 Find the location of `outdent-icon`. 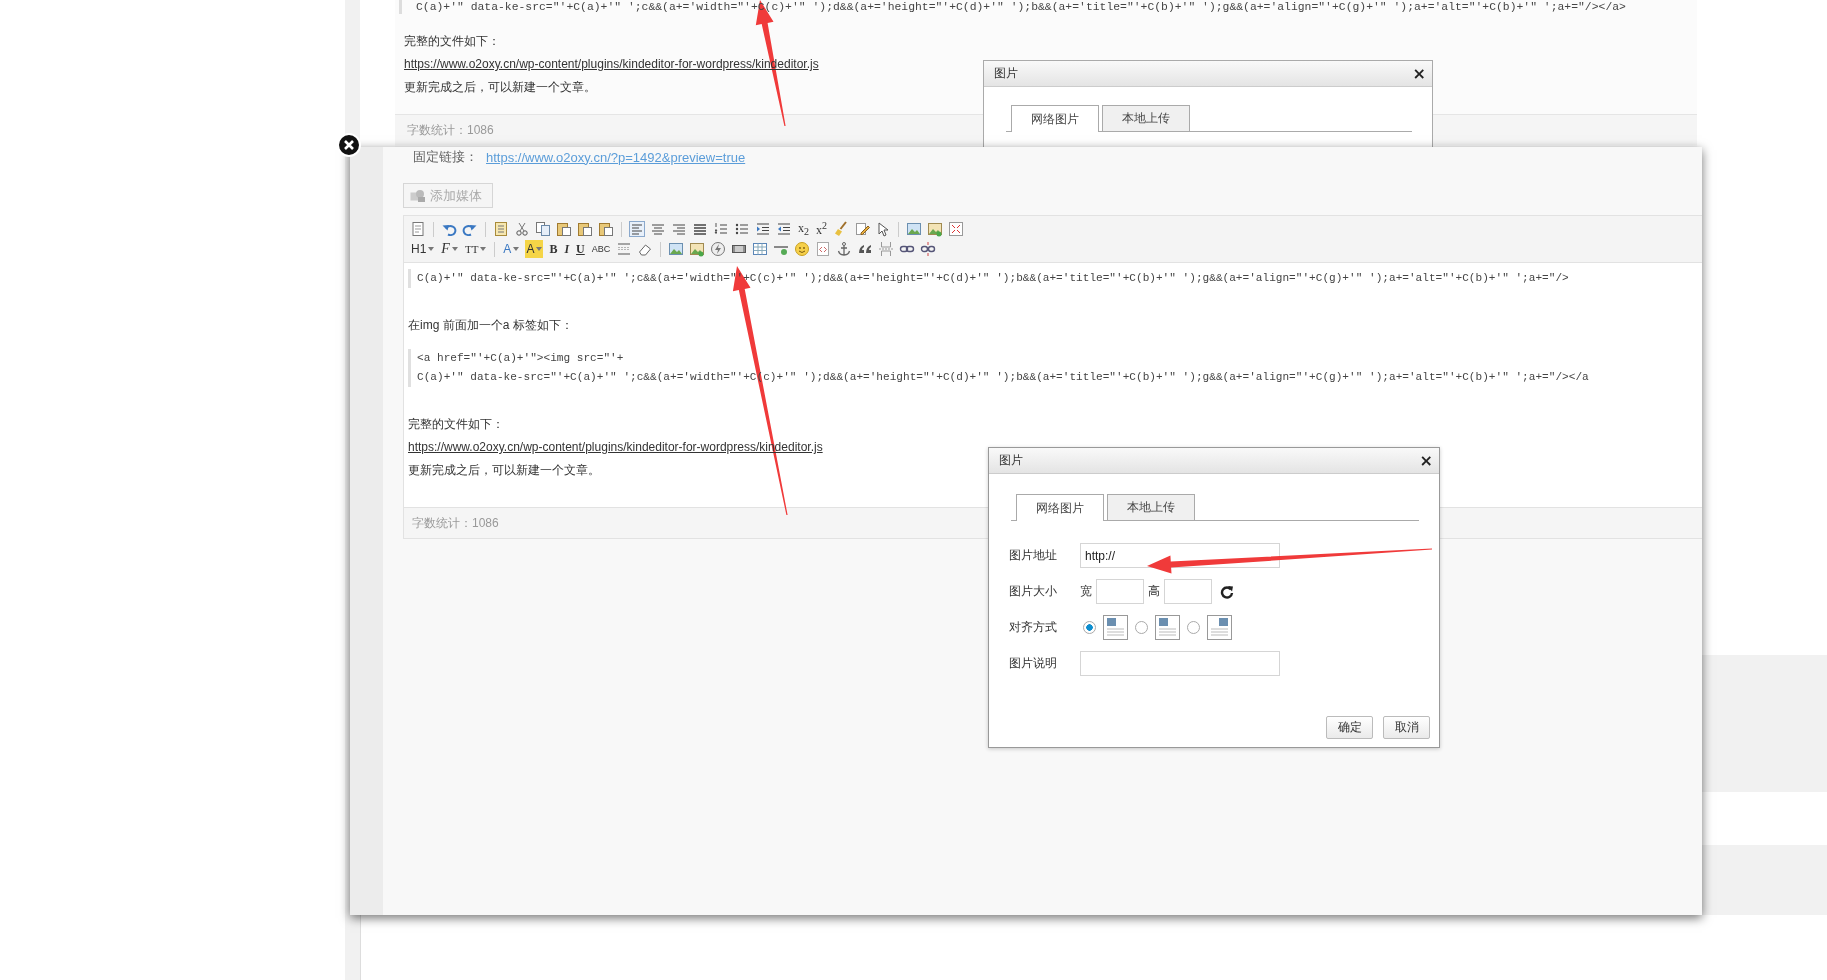

outdent-icon is located at coordinates (784, 229).